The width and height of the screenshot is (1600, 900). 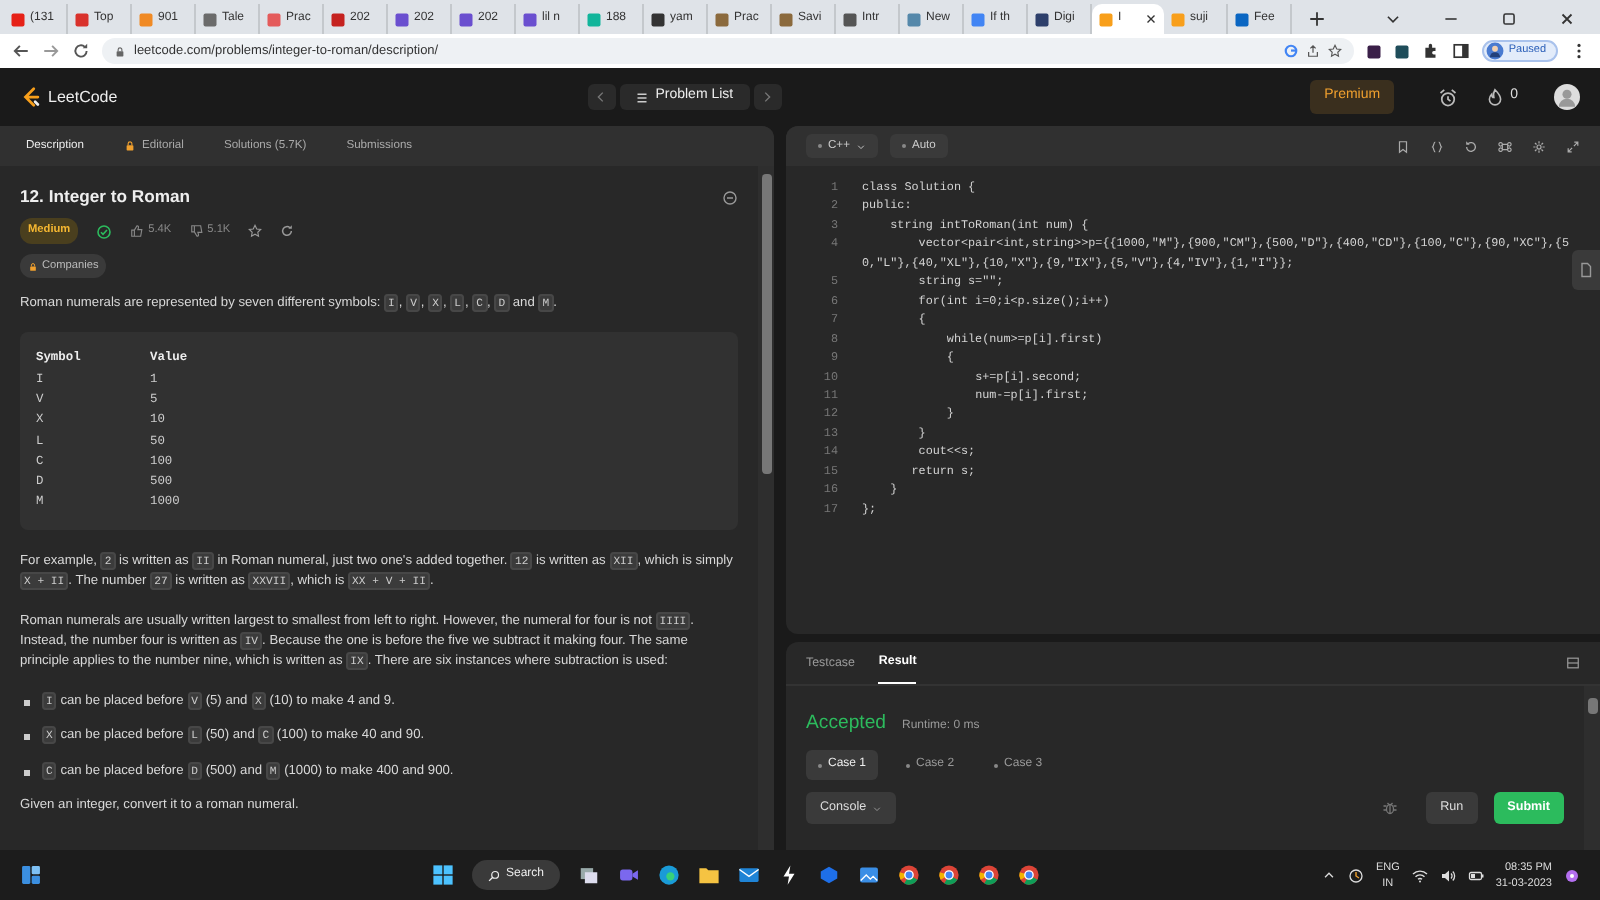 What do you see at coordinates (1448, 97) in the screenshot?
I see `alarm-clock-icon` at bounding box center [1448, 97].